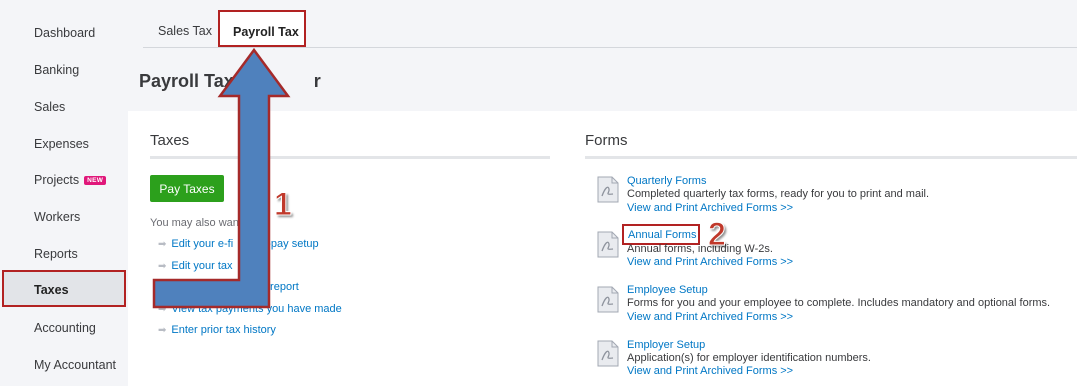  I want to click on annotation-arrow, so click(221, 178).